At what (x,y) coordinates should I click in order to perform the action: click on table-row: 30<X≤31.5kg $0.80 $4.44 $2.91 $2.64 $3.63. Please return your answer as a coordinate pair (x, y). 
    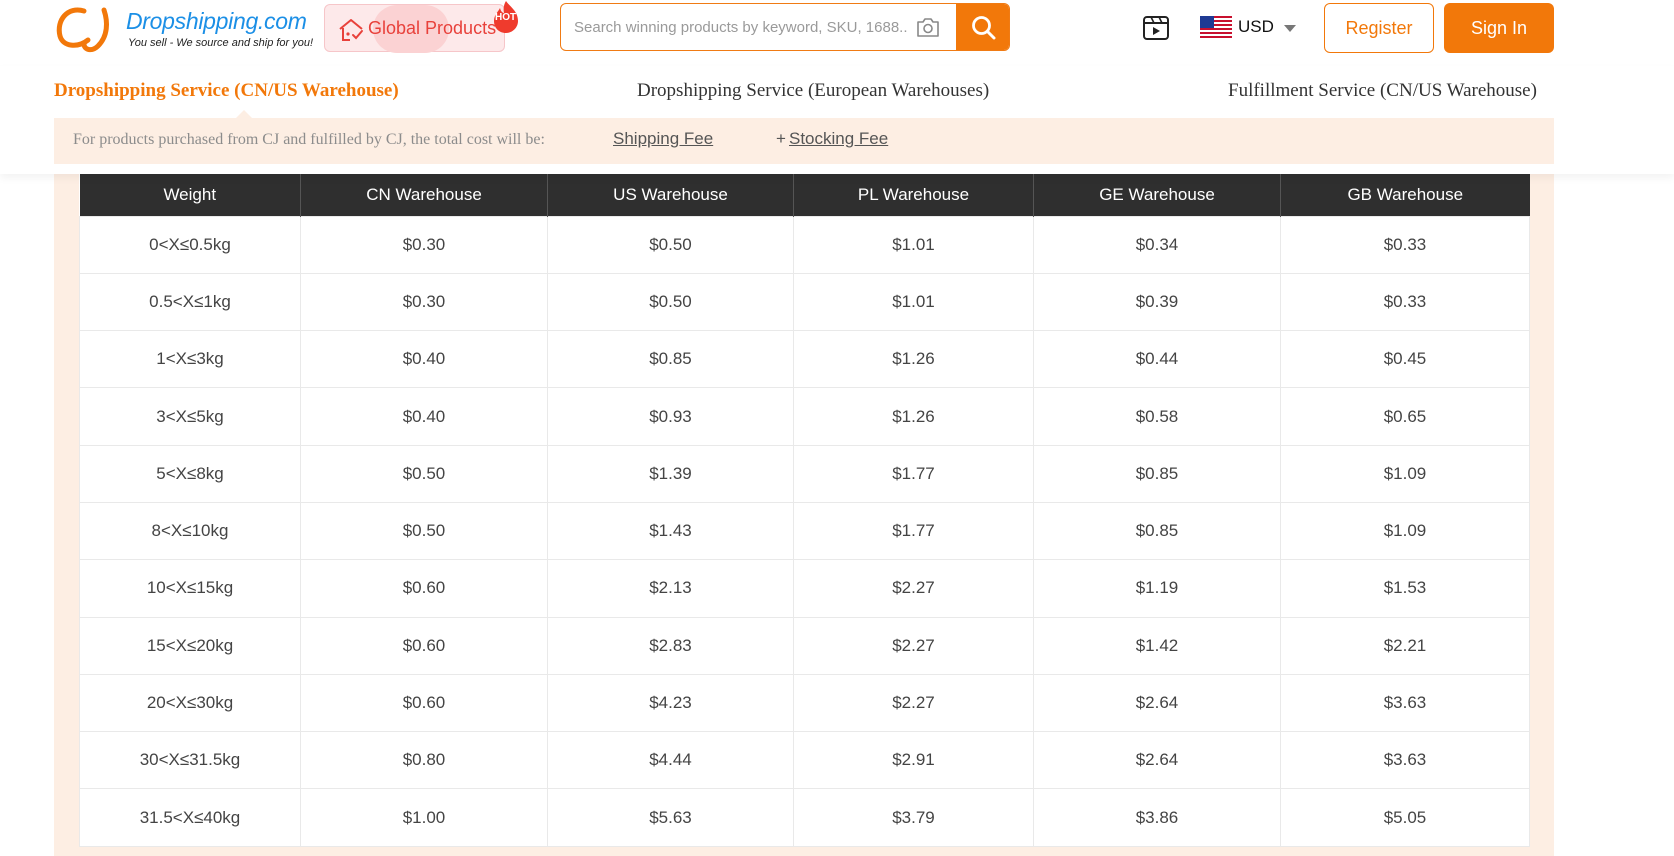
    Looking at the image, I should click on (804, 760).